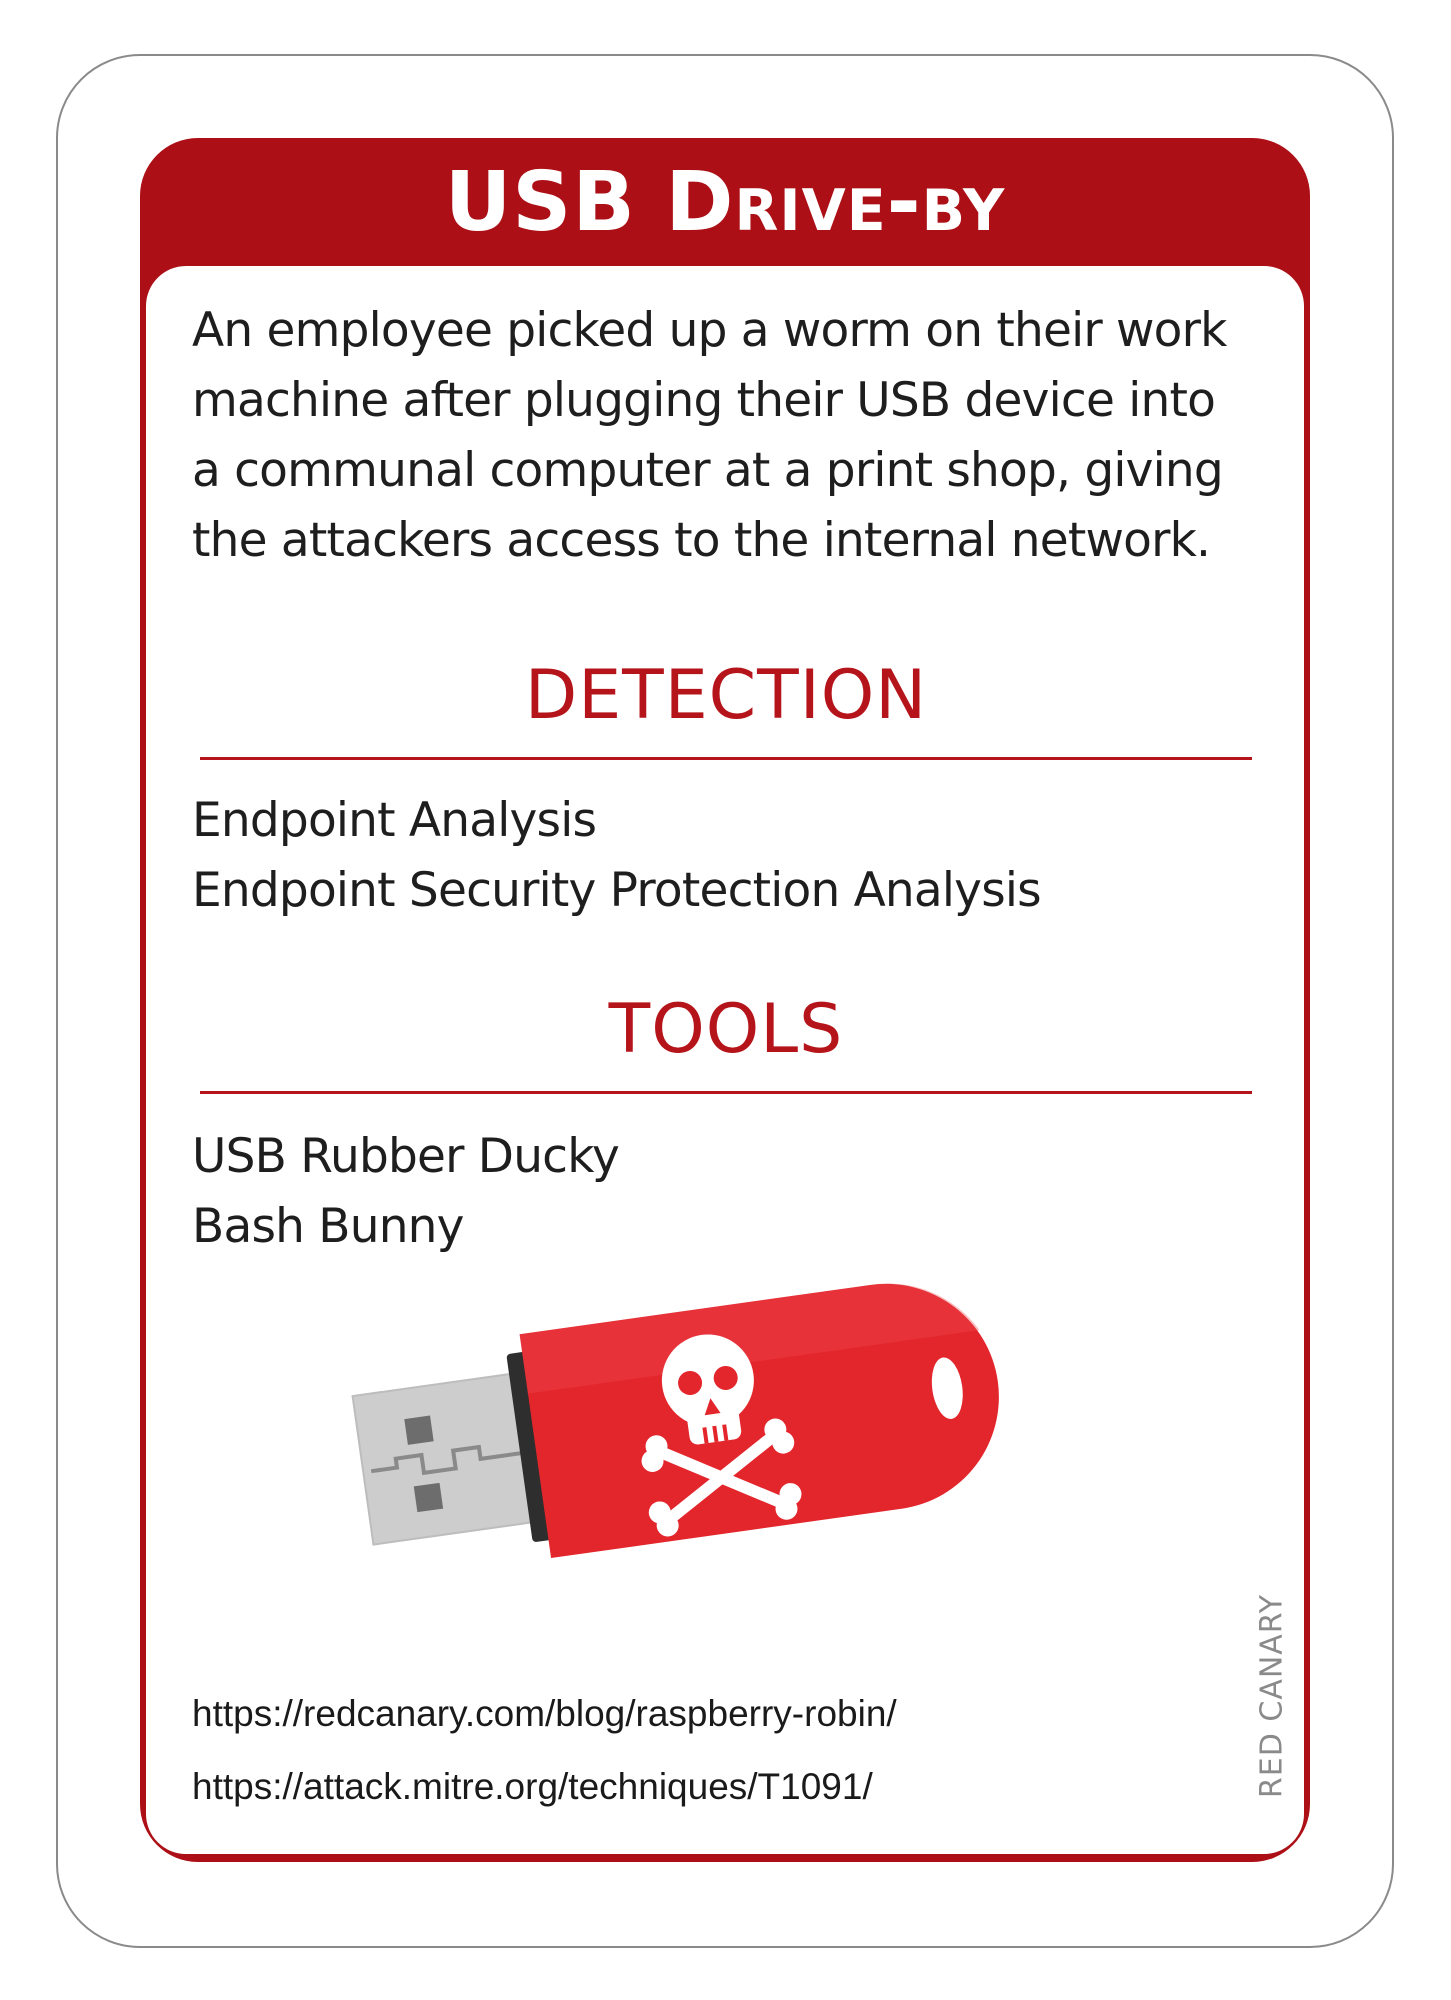 Image resolution: width=1451 pixels, height=2000 pixels. I want to click on tools-list: USB Rubber Ducky Bash Bunny, so click(406, 1192).